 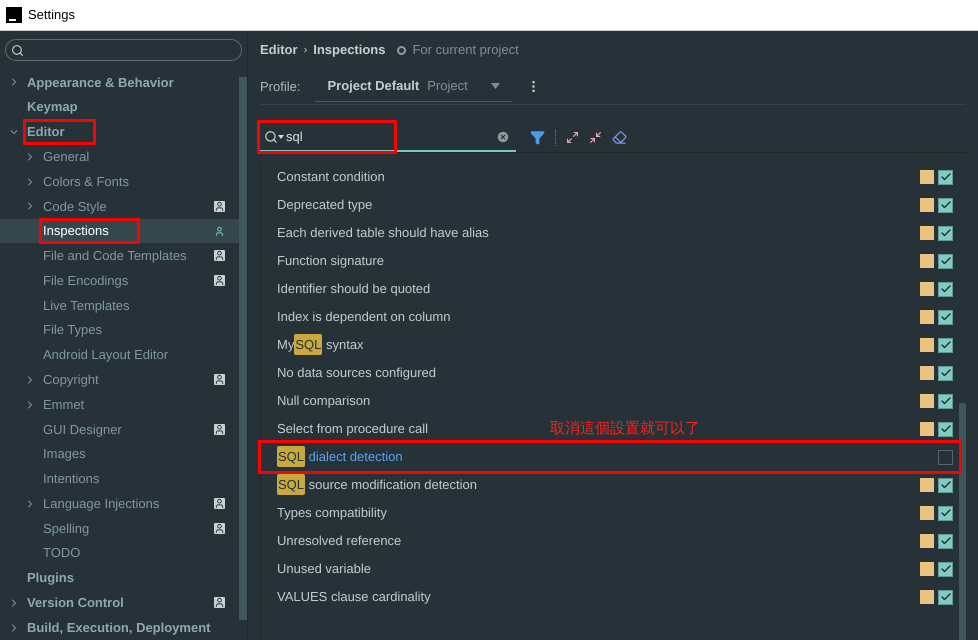 What do you see at coordinates (119, 206) in the screenshot?
I see `sidebar-item: Code Style` at bounding box center [119, 206].